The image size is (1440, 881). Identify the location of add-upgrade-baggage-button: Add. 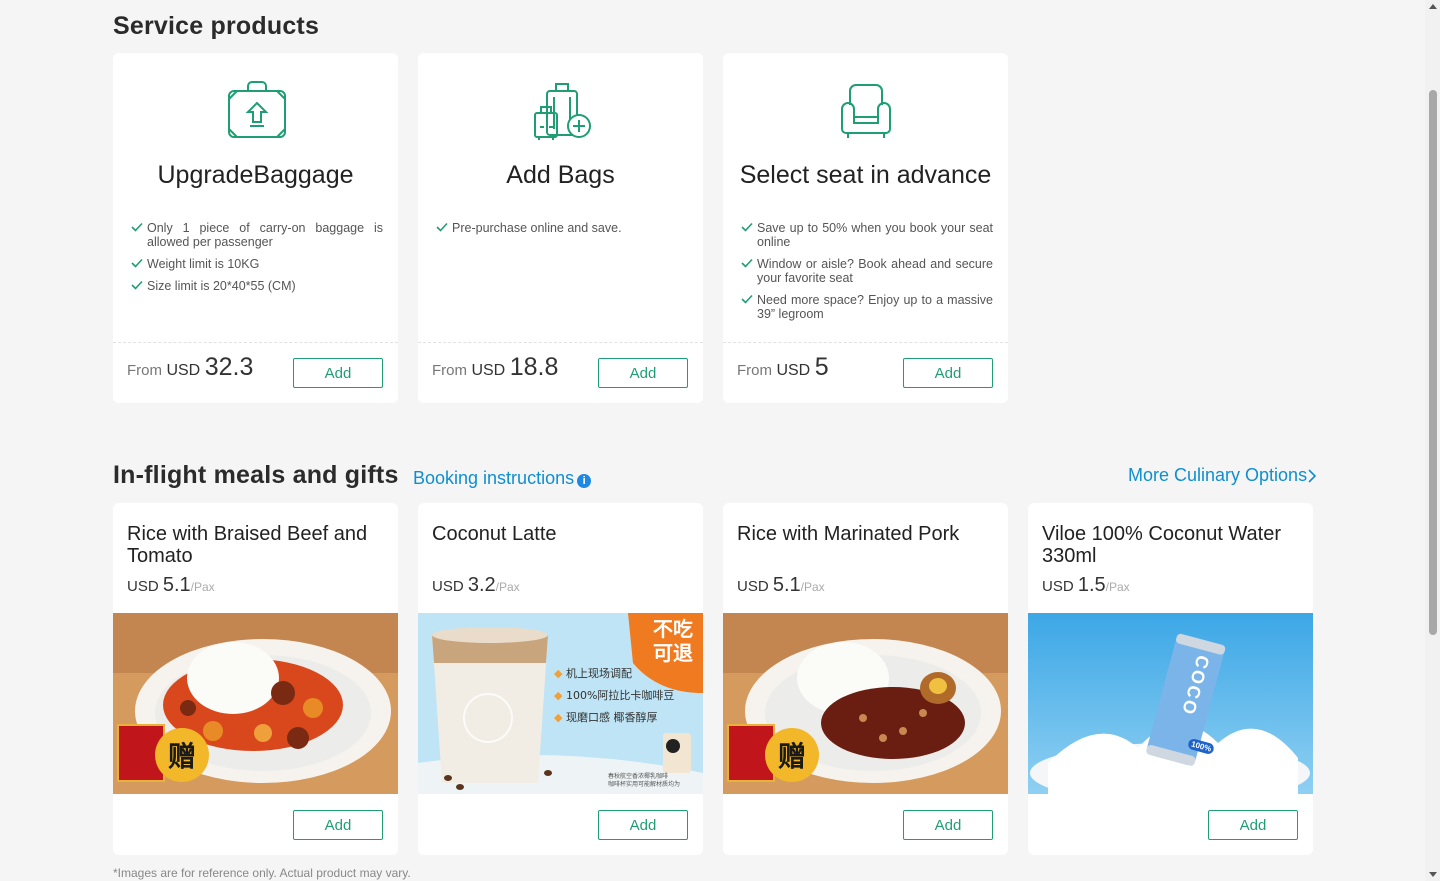
(338, 373).